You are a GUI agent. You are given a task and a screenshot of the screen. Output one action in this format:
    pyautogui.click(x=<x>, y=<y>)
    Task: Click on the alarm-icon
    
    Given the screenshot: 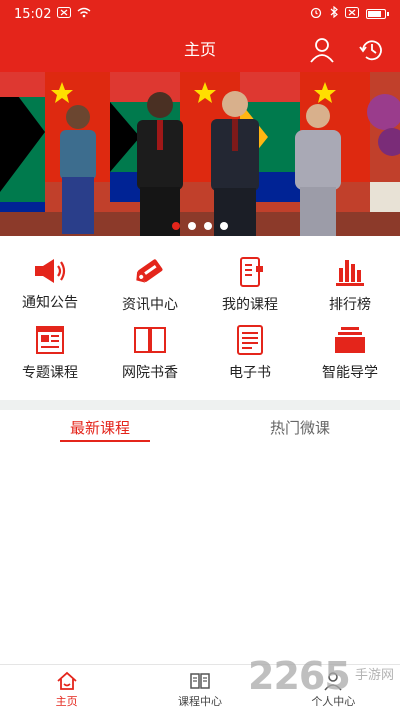 What is the action you would take?
    pyautogui.click(x=316, y=14)
    